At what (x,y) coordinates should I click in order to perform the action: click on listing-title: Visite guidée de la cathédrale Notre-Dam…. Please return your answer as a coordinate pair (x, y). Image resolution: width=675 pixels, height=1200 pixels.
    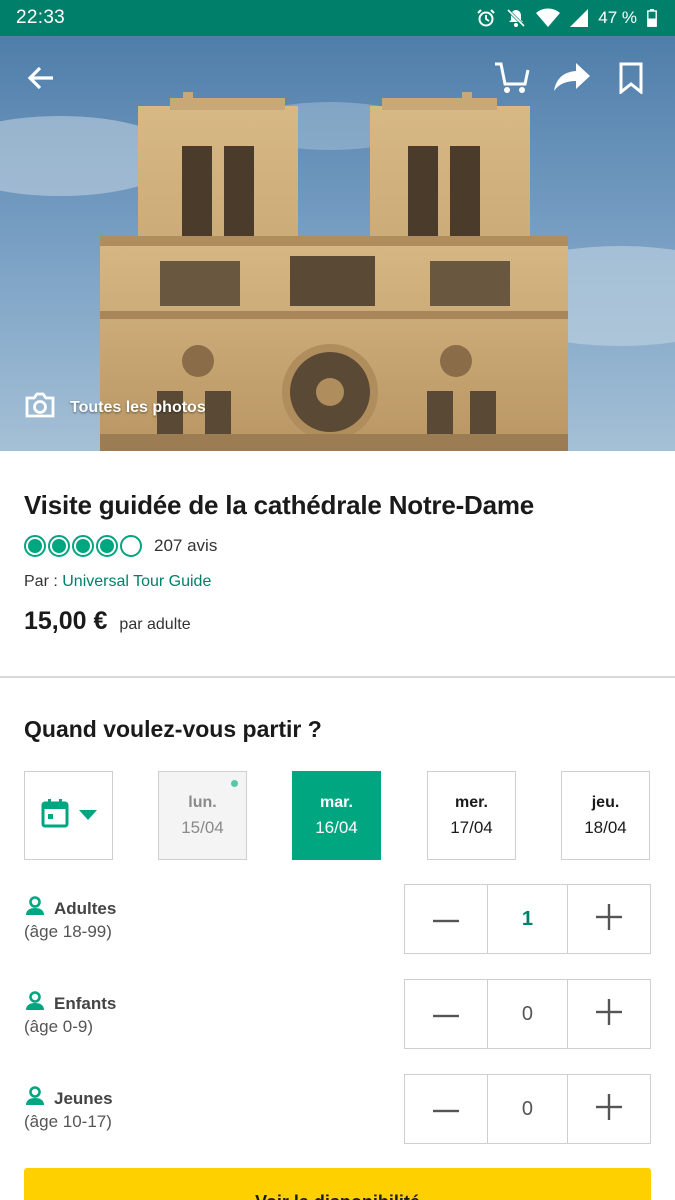
    Looking at the image, I should click on (279, 505).